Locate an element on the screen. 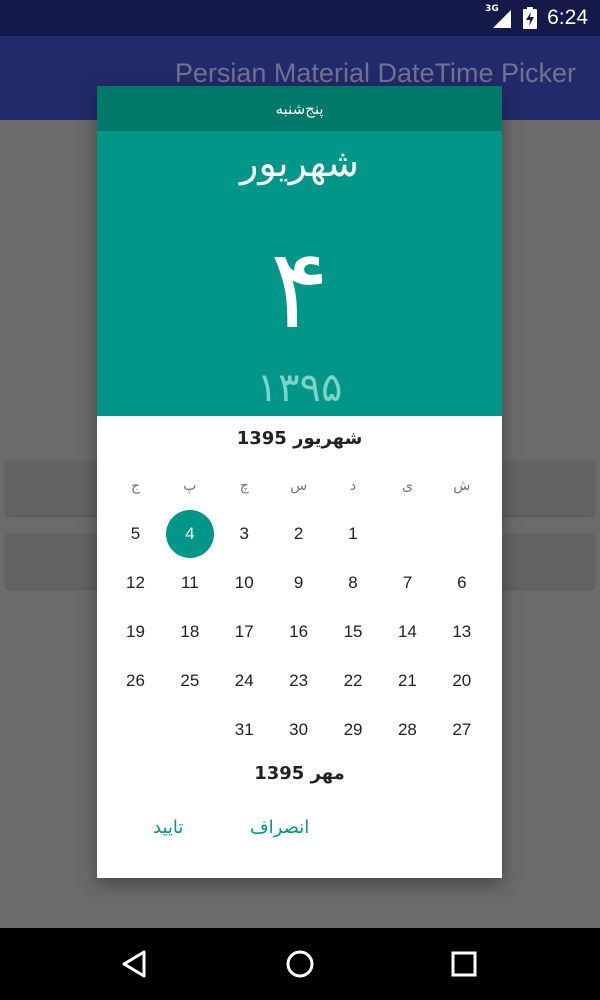  day-number: 18 is located at coordinates (190, 631).